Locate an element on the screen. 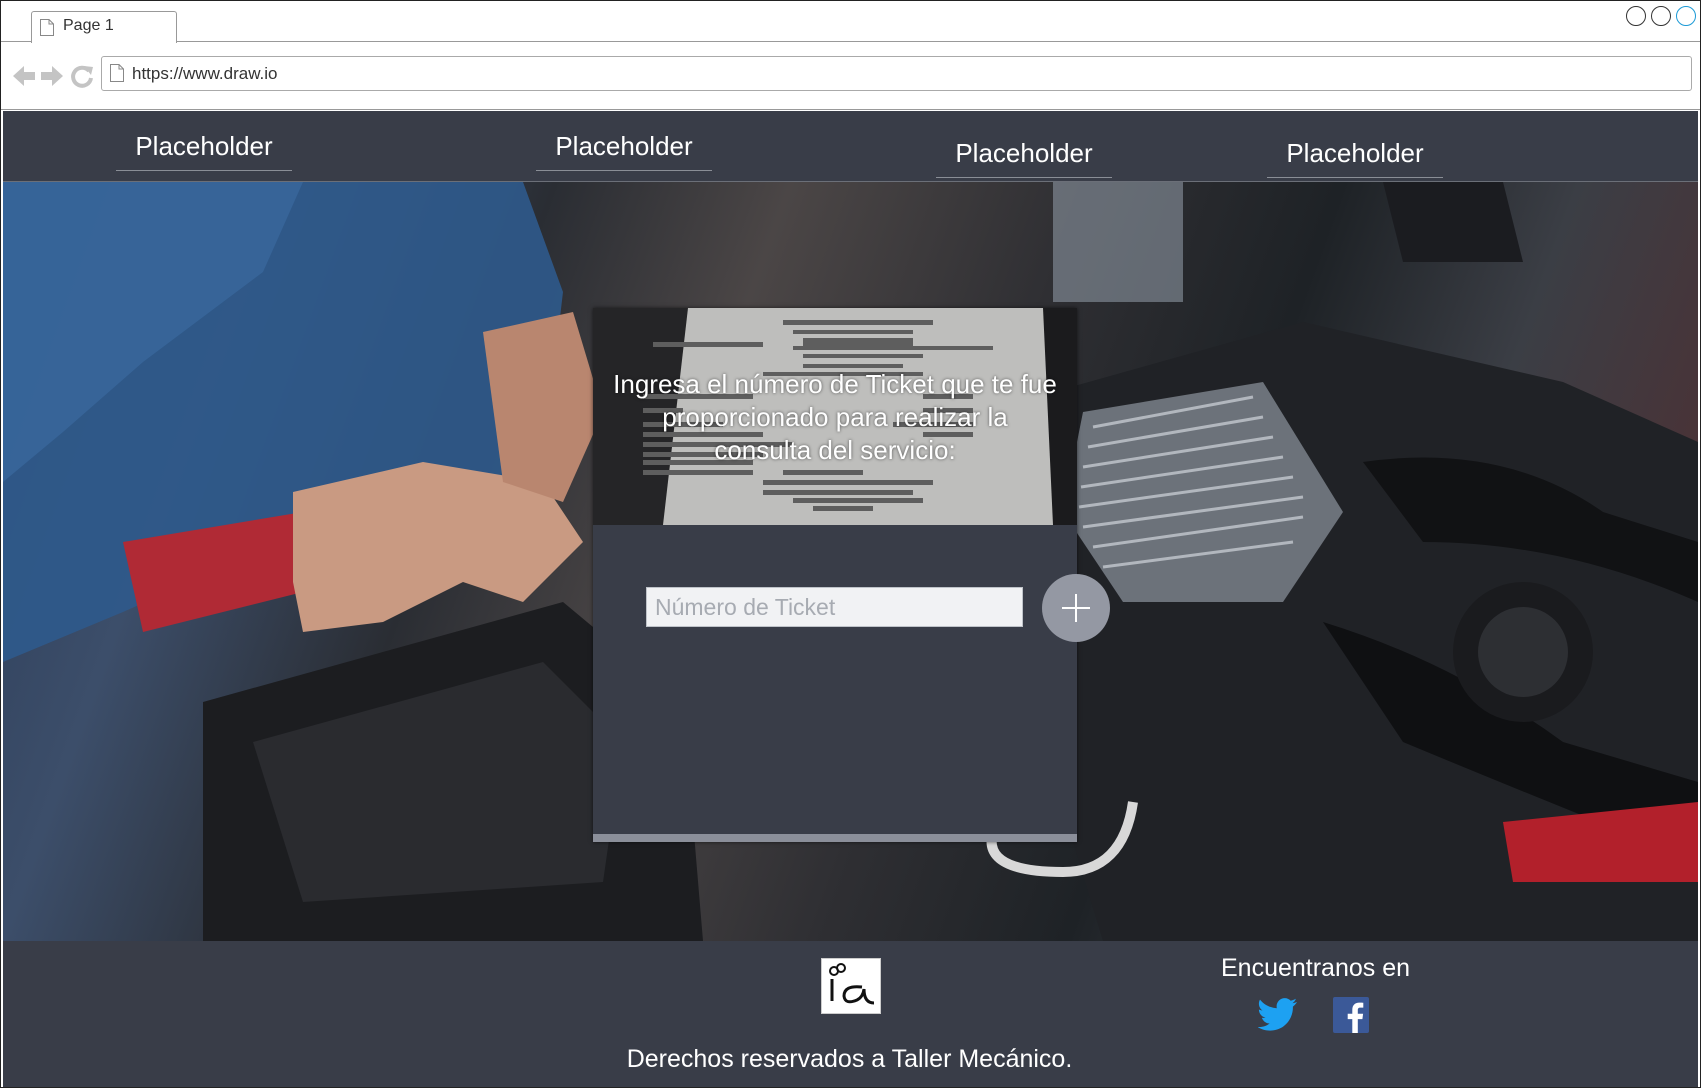 The width and height of the screenshot is (1701, 1088). facebook-icon is located at coordinates (1351, 1015).